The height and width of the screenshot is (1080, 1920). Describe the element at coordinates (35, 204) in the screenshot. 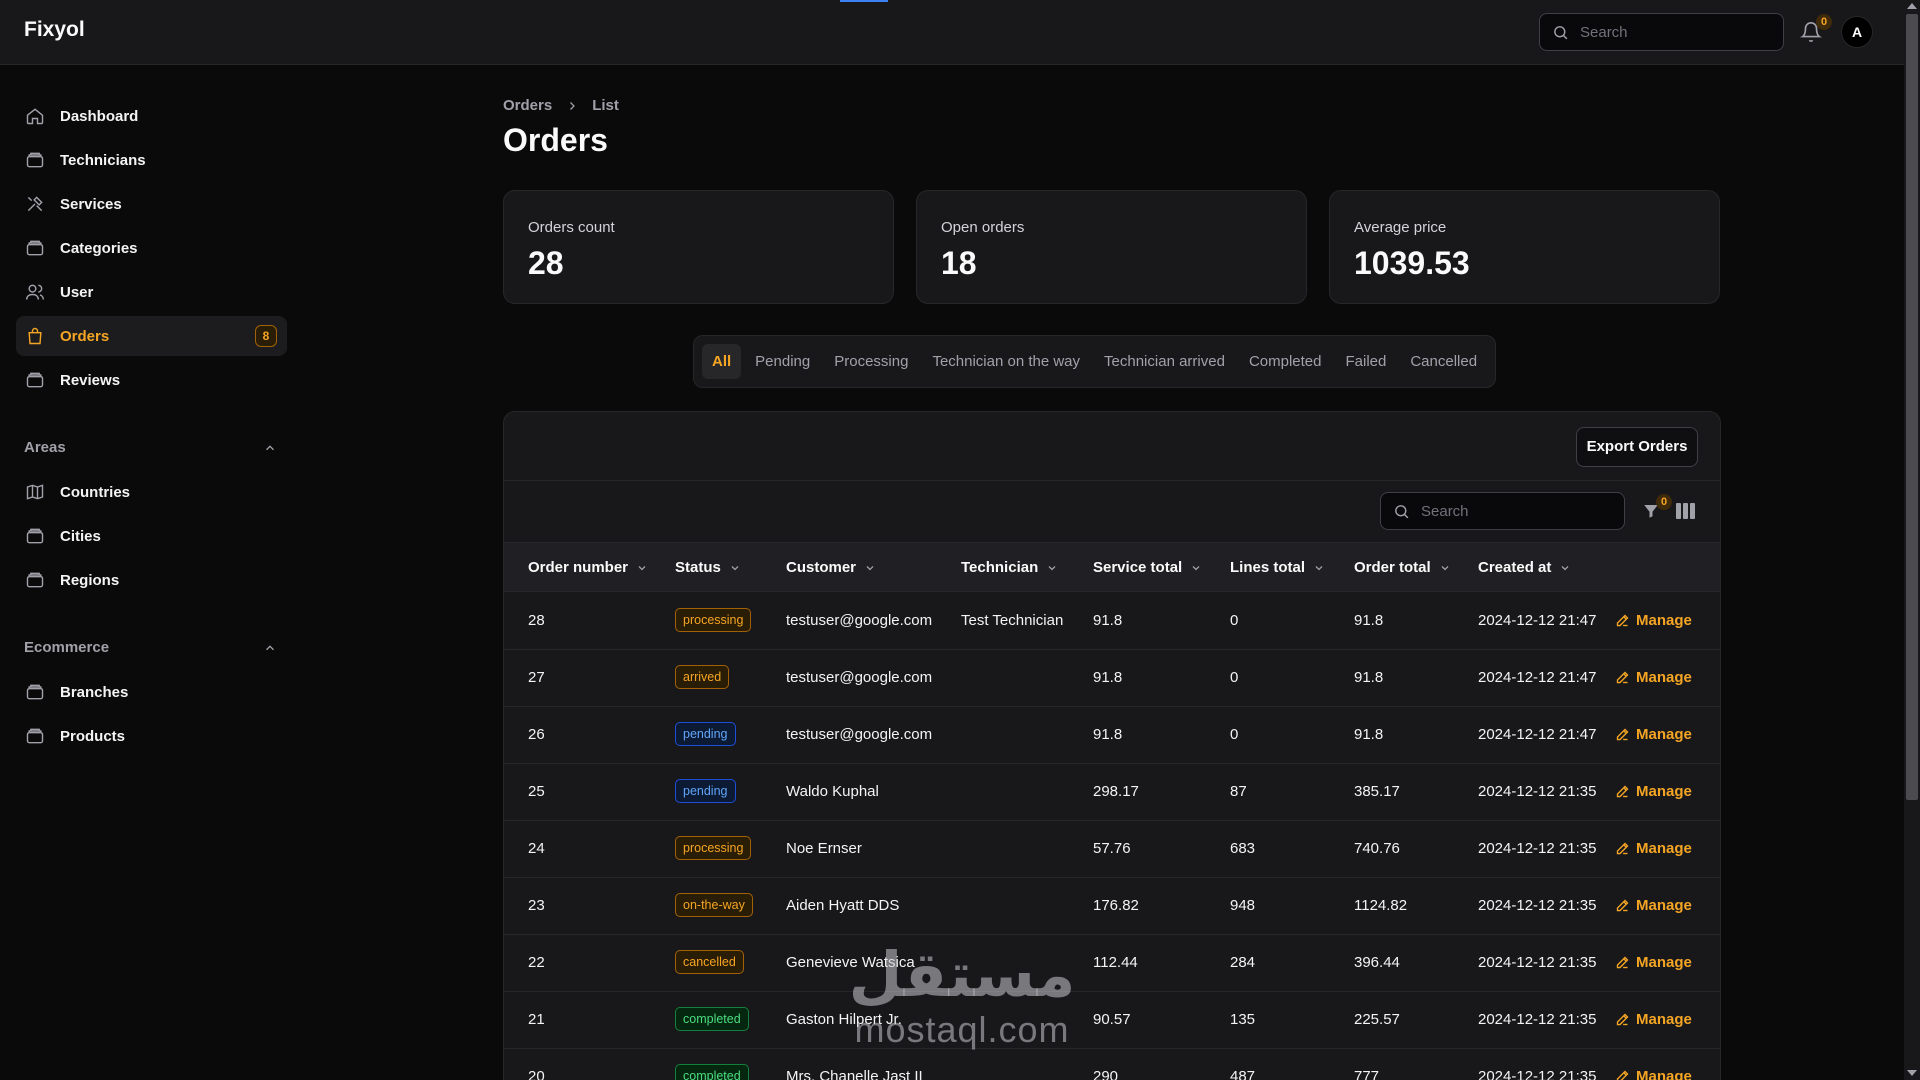

I see `tools-icon` at that location.